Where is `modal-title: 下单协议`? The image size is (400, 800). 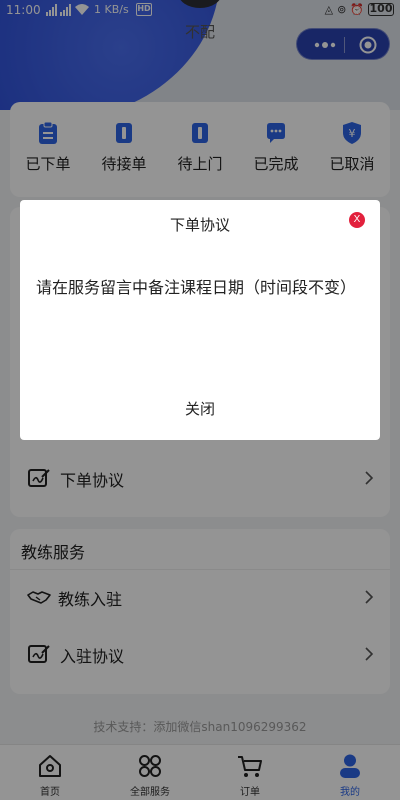
modal-title: 下单协议 is located at coordinates (199, 225).